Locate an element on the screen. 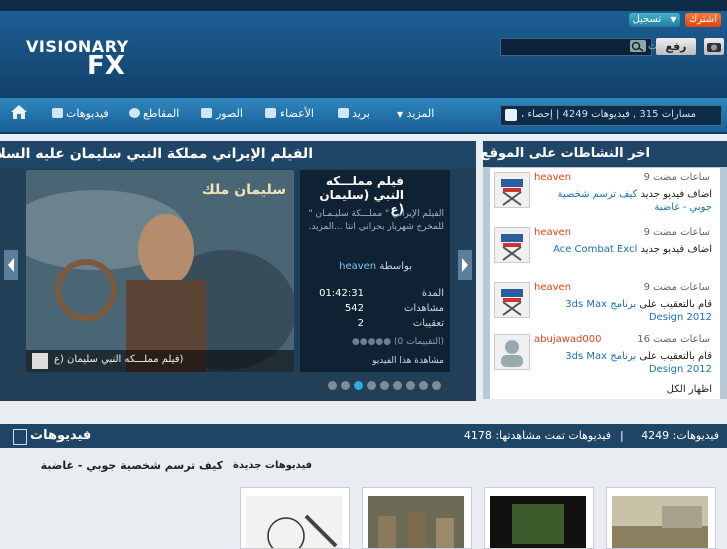 This screenshot has height=549, width=727. nav-item-more: ▼ المزيد is located at coordinates (415, 113).